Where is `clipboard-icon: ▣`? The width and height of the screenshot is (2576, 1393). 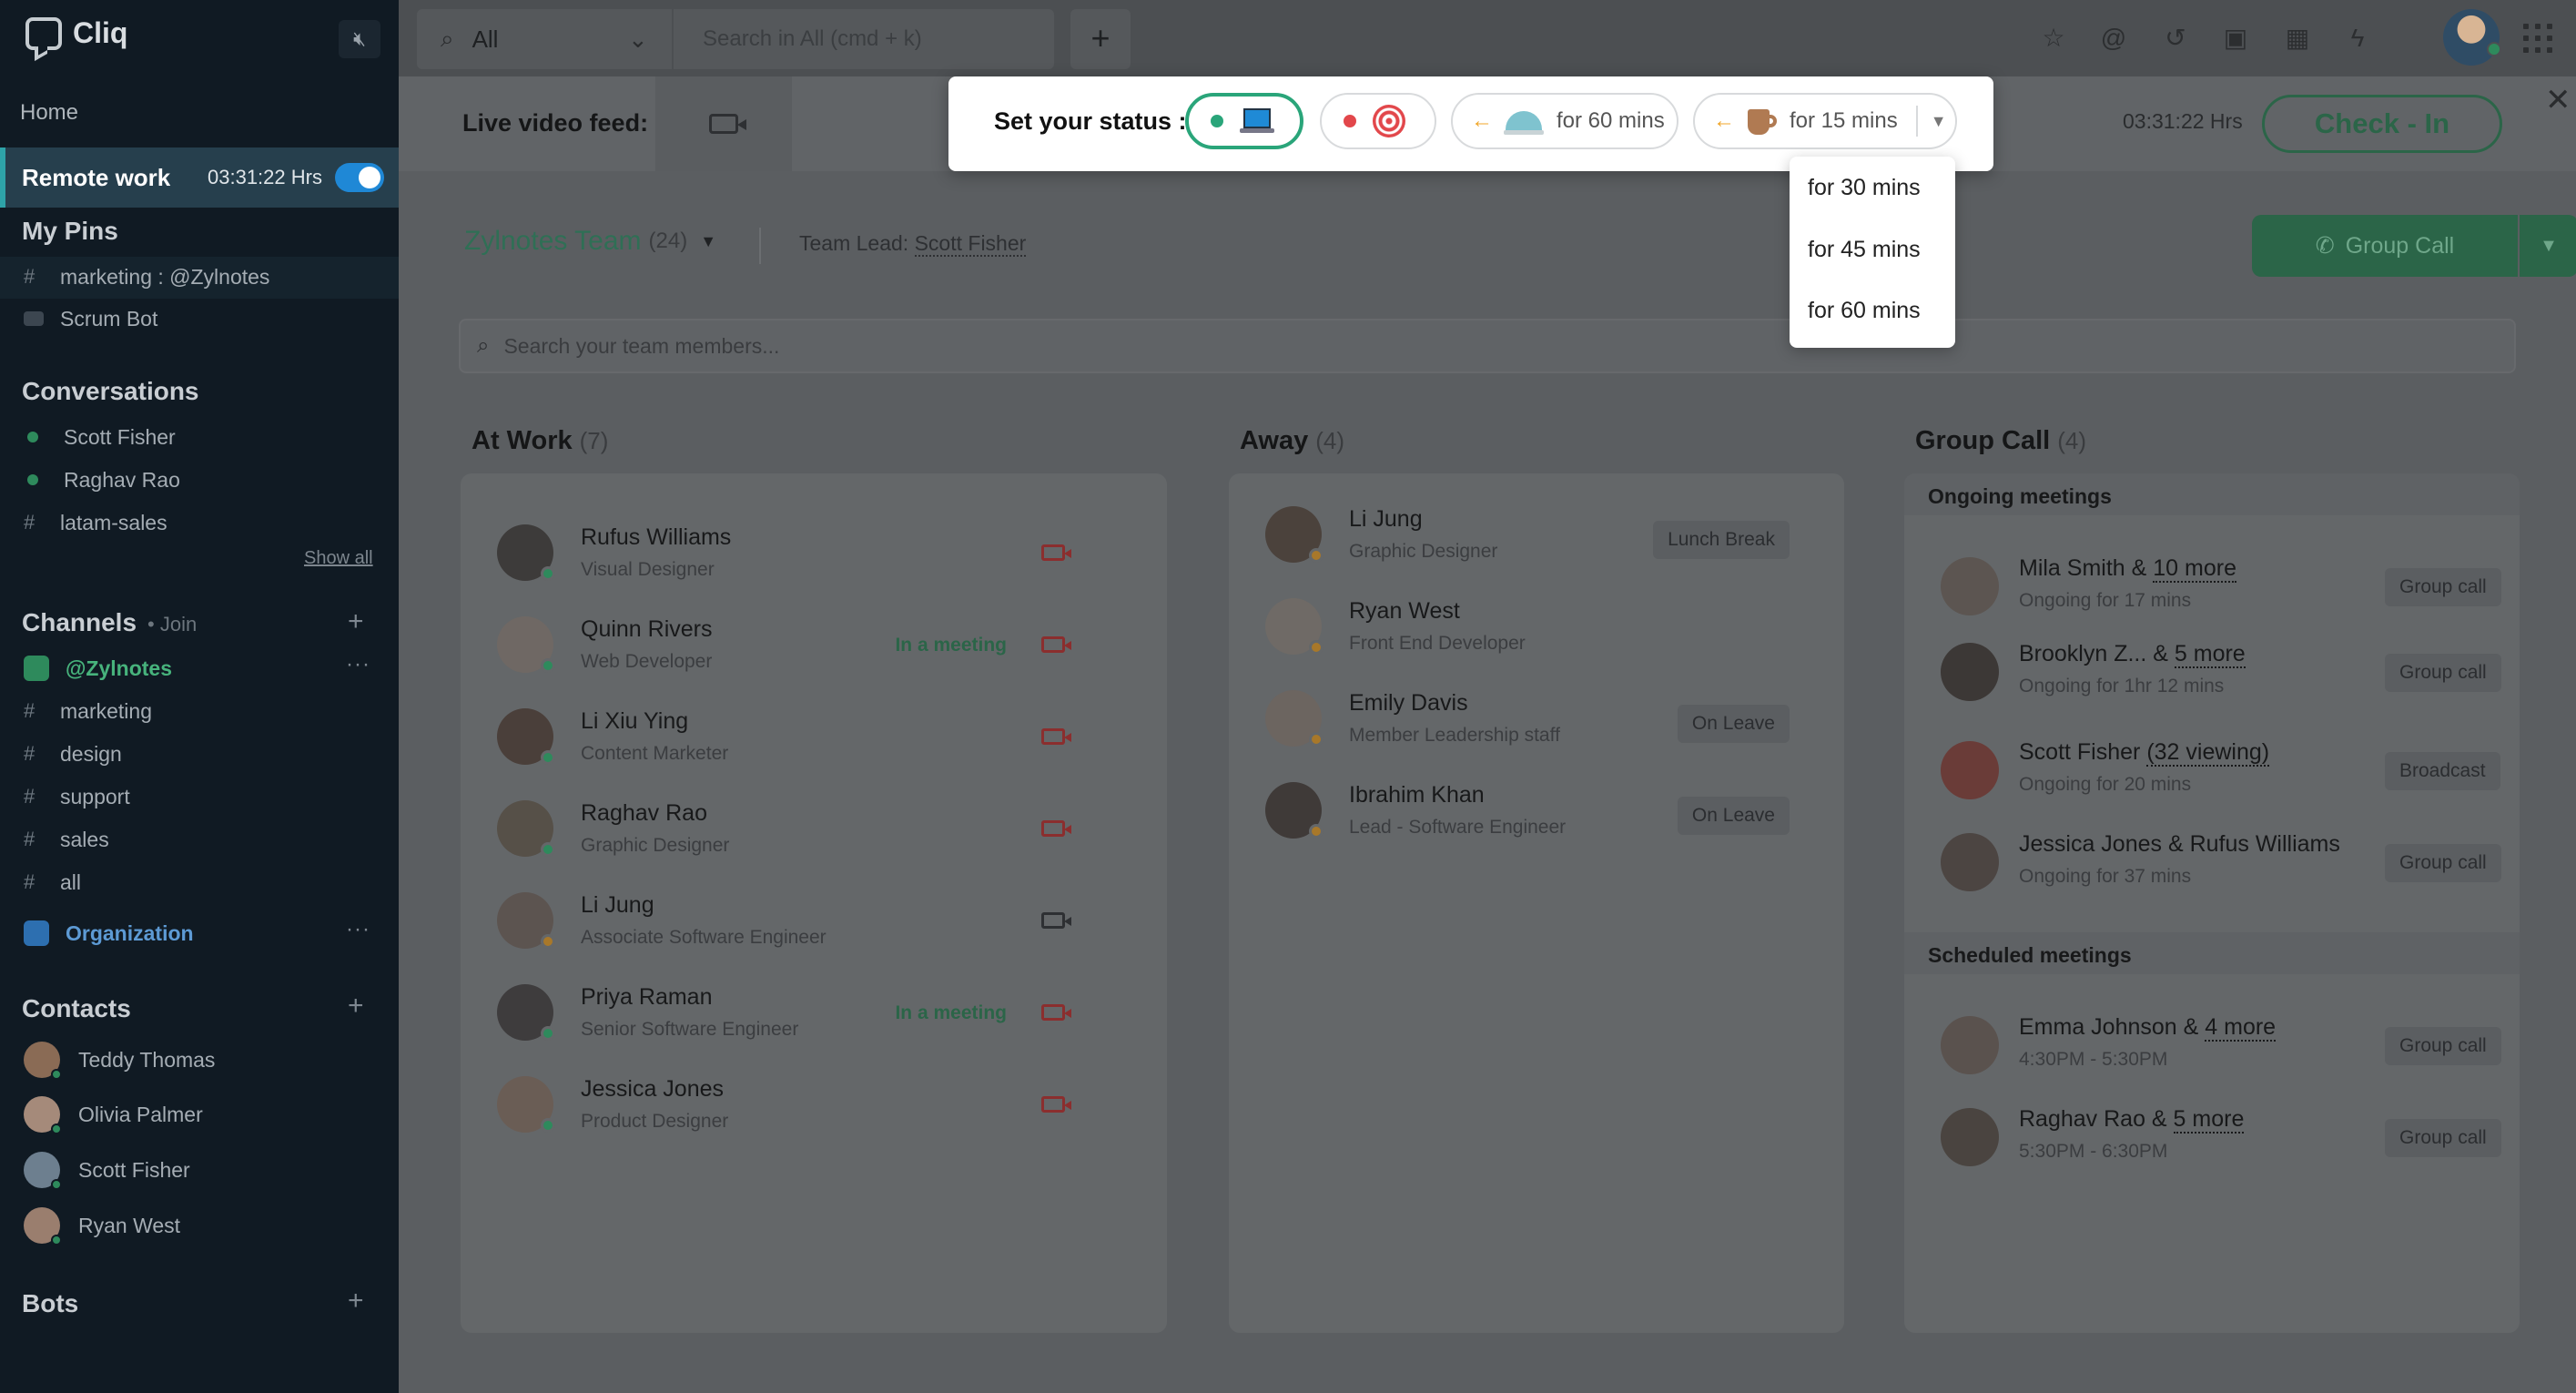 clipboard-icon: ▣ is located at coordinates (2235, 38).